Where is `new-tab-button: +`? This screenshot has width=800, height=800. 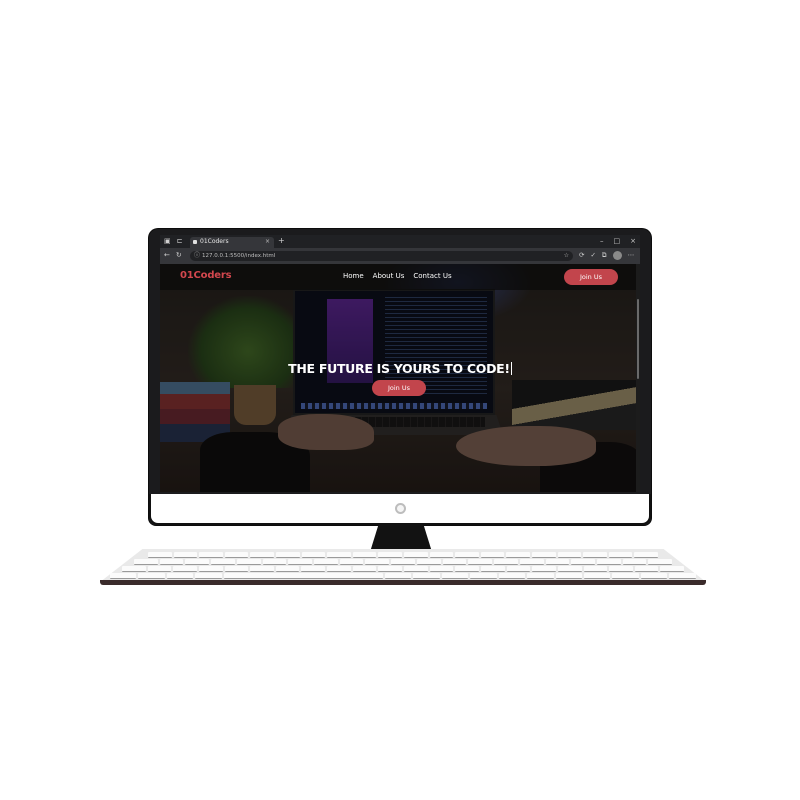
new-tab-button: + is located at coordinates (281, 241).